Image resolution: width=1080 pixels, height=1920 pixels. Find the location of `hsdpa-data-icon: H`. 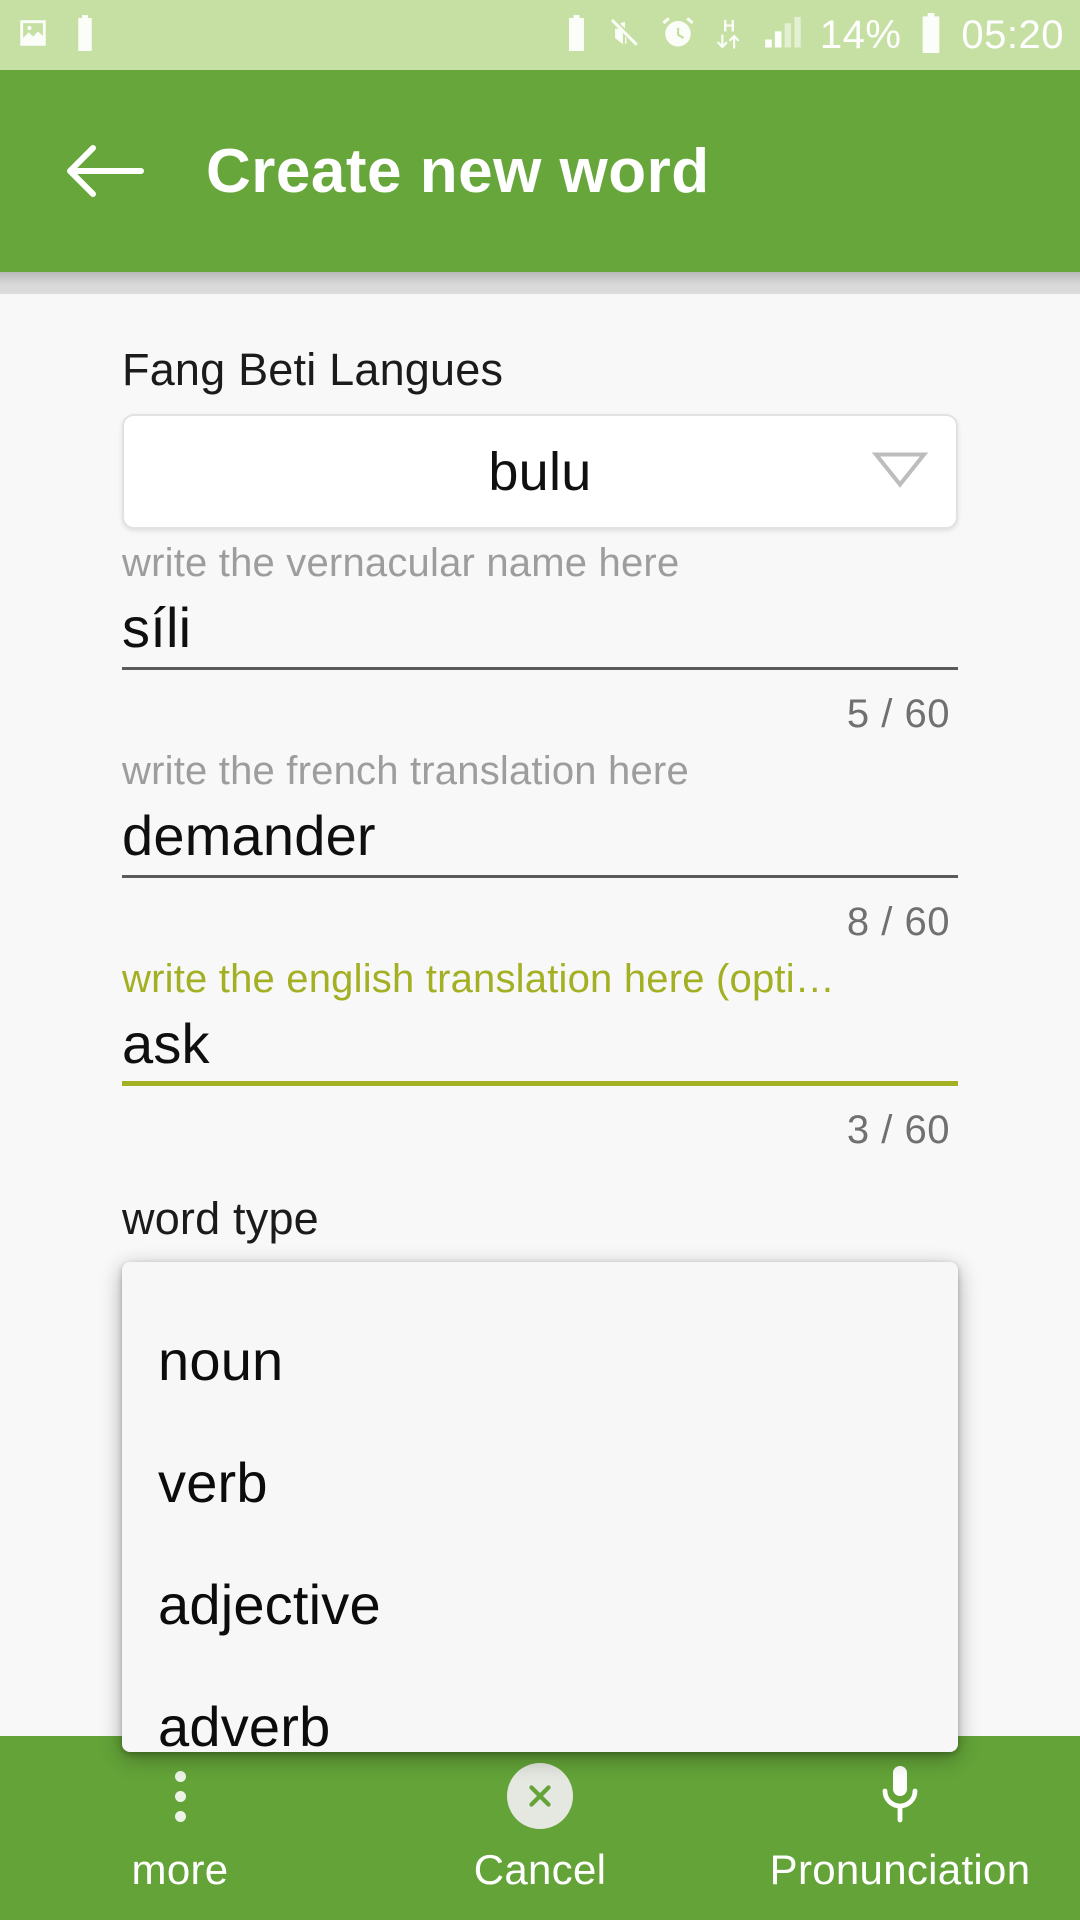

hsdpa-data-icon: H is located at coordinates (729, 35).